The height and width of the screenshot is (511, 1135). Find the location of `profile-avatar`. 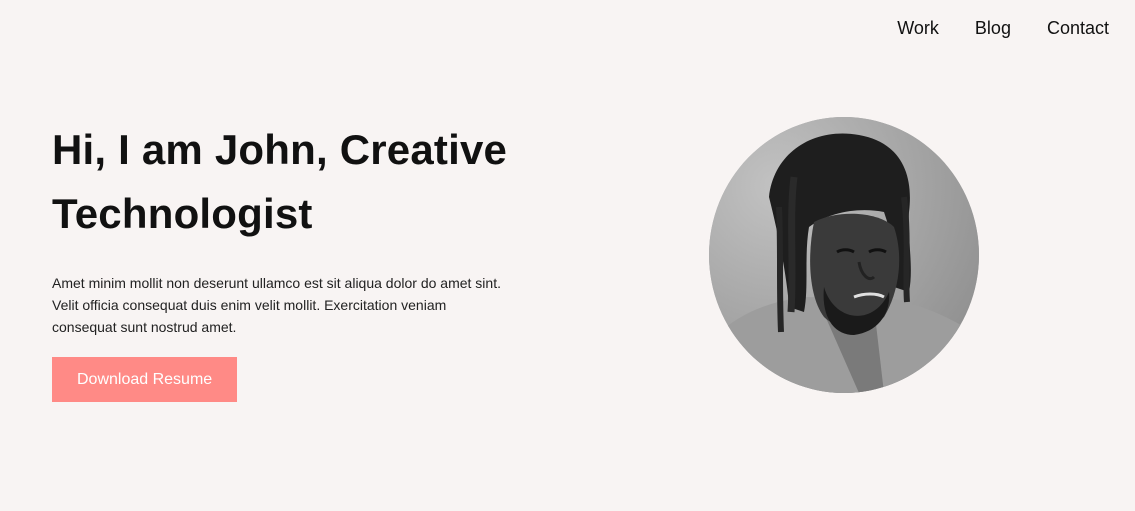

profile-avatar is located at coordinates (844, 255).